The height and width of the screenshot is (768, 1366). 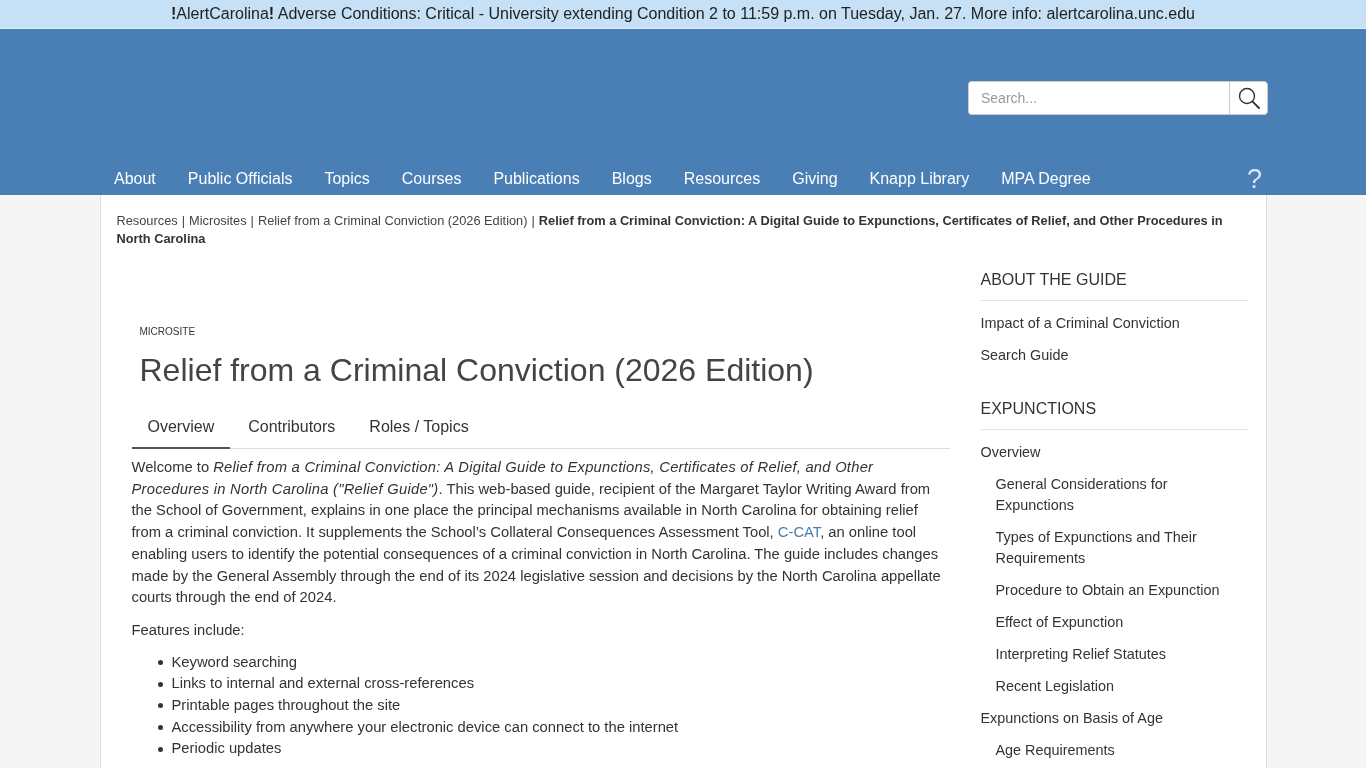 I want to click on breadcrumb-link: Resources, so click(x=147, y=220).